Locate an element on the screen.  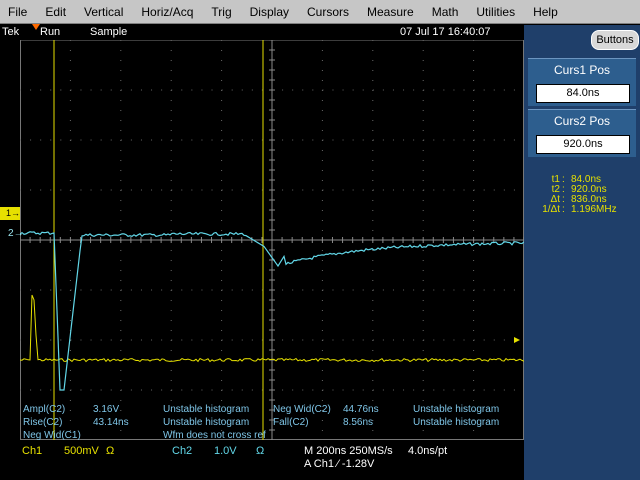
ch1-coupling: Ω is located at coordinates (110, 451).